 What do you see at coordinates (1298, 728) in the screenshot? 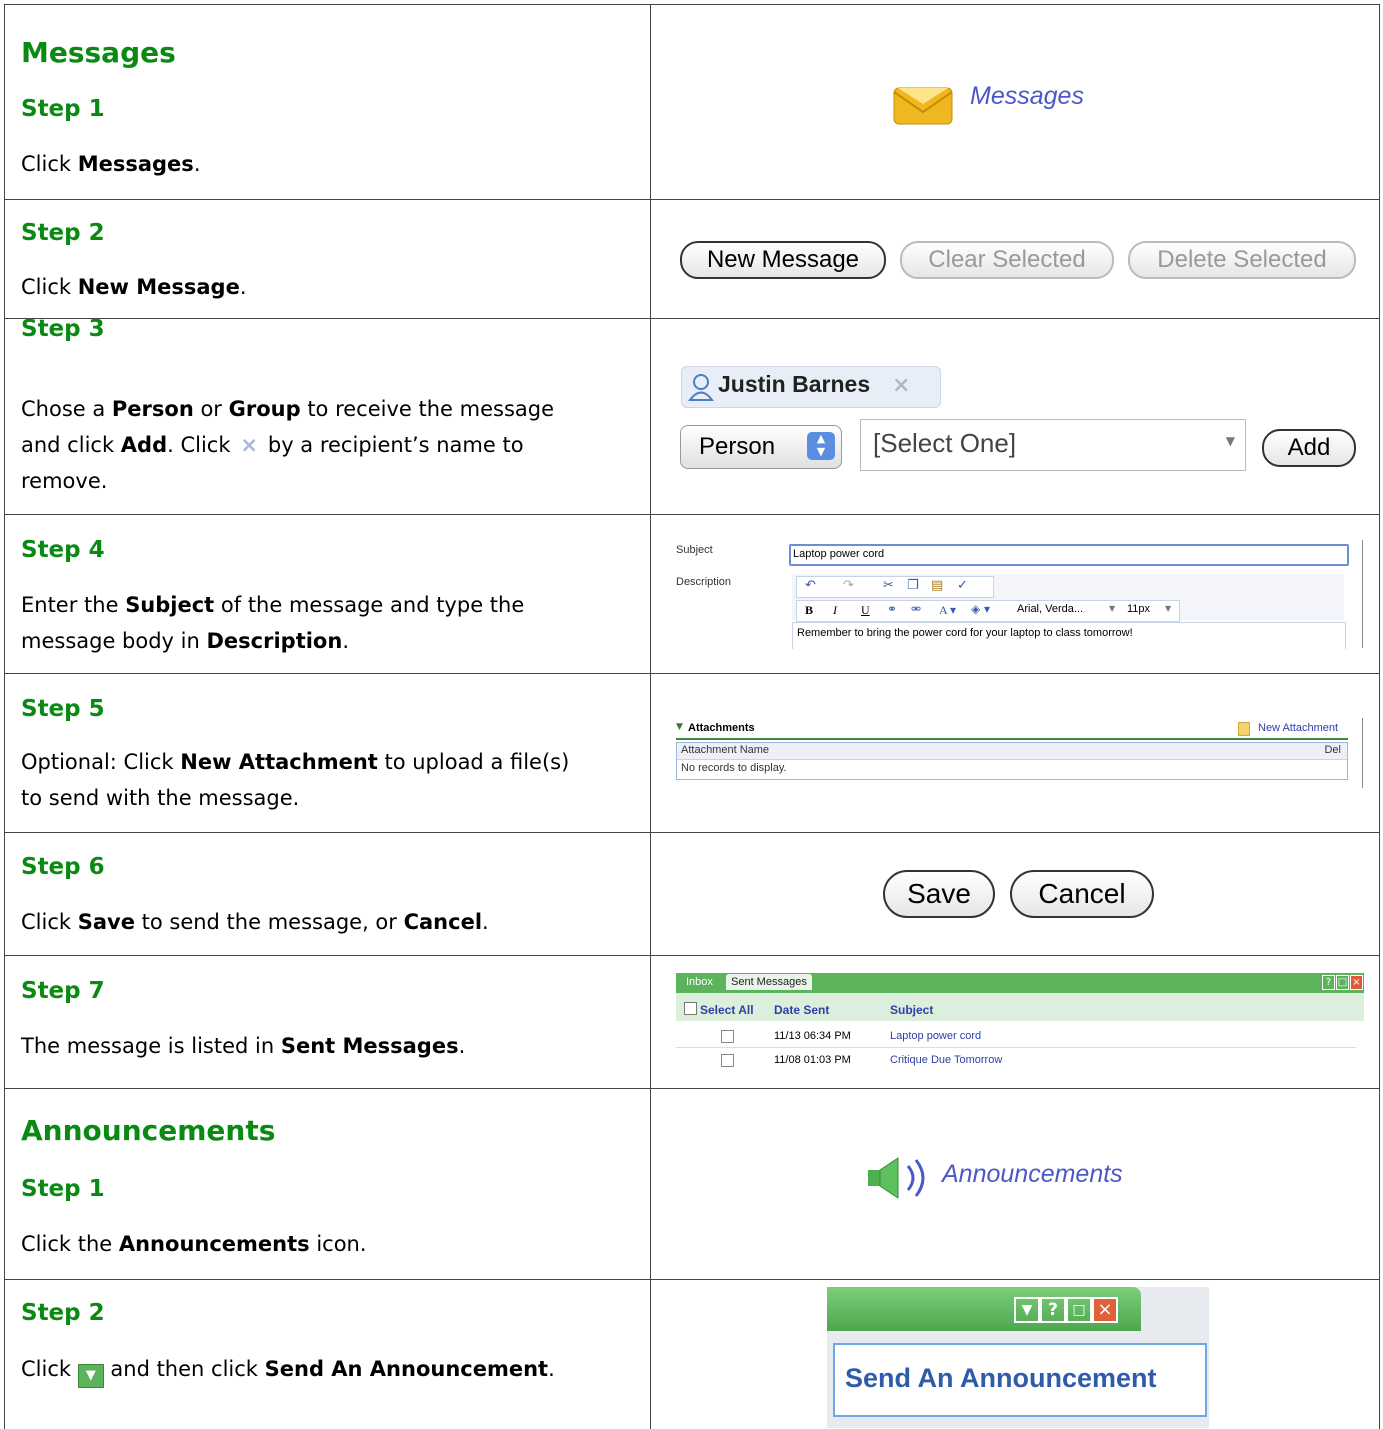
I see `new-attachment-link: New Attachment` at bounding box center [1298, 728].